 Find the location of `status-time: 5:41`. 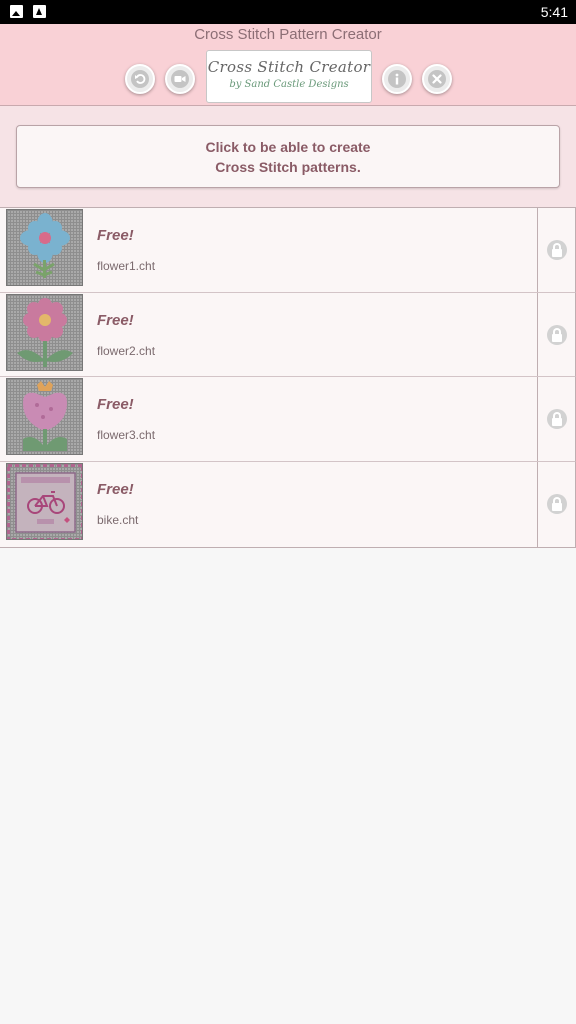

status-time: 5:41 is located at coordinates (554, 12).